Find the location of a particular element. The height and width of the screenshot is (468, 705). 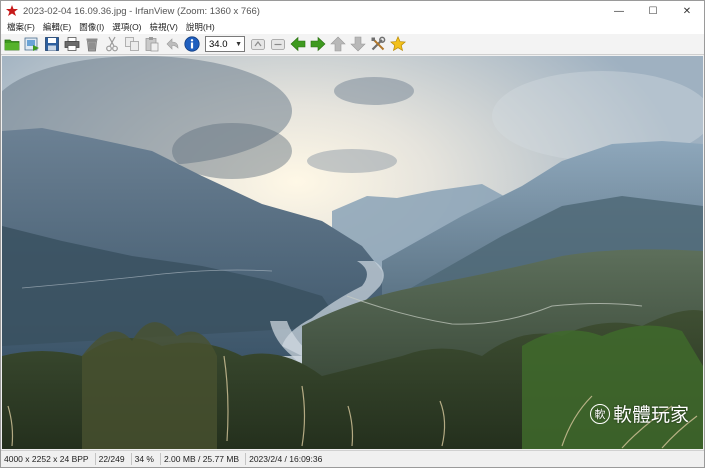

settings-icon is located at coordinates (378, 43).